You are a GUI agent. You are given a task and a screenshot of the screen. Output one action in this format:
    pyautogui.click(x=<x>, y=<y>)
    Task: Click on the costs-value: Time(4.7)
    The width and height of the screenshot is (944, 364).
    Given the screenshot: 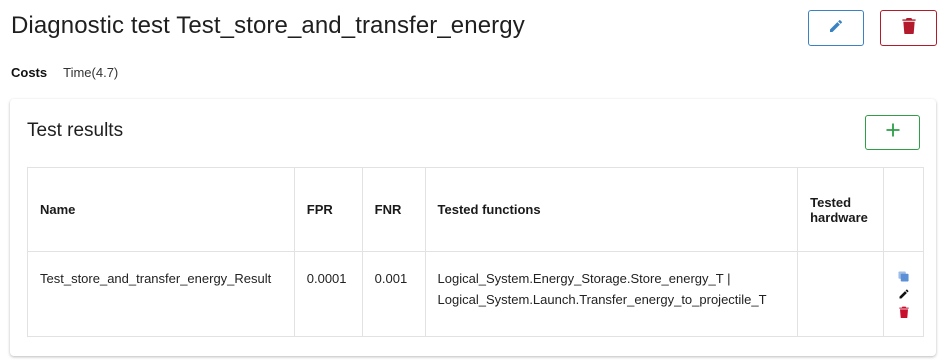 What is the action you would take?
    pyautogui.click(x=91, y=72)
    